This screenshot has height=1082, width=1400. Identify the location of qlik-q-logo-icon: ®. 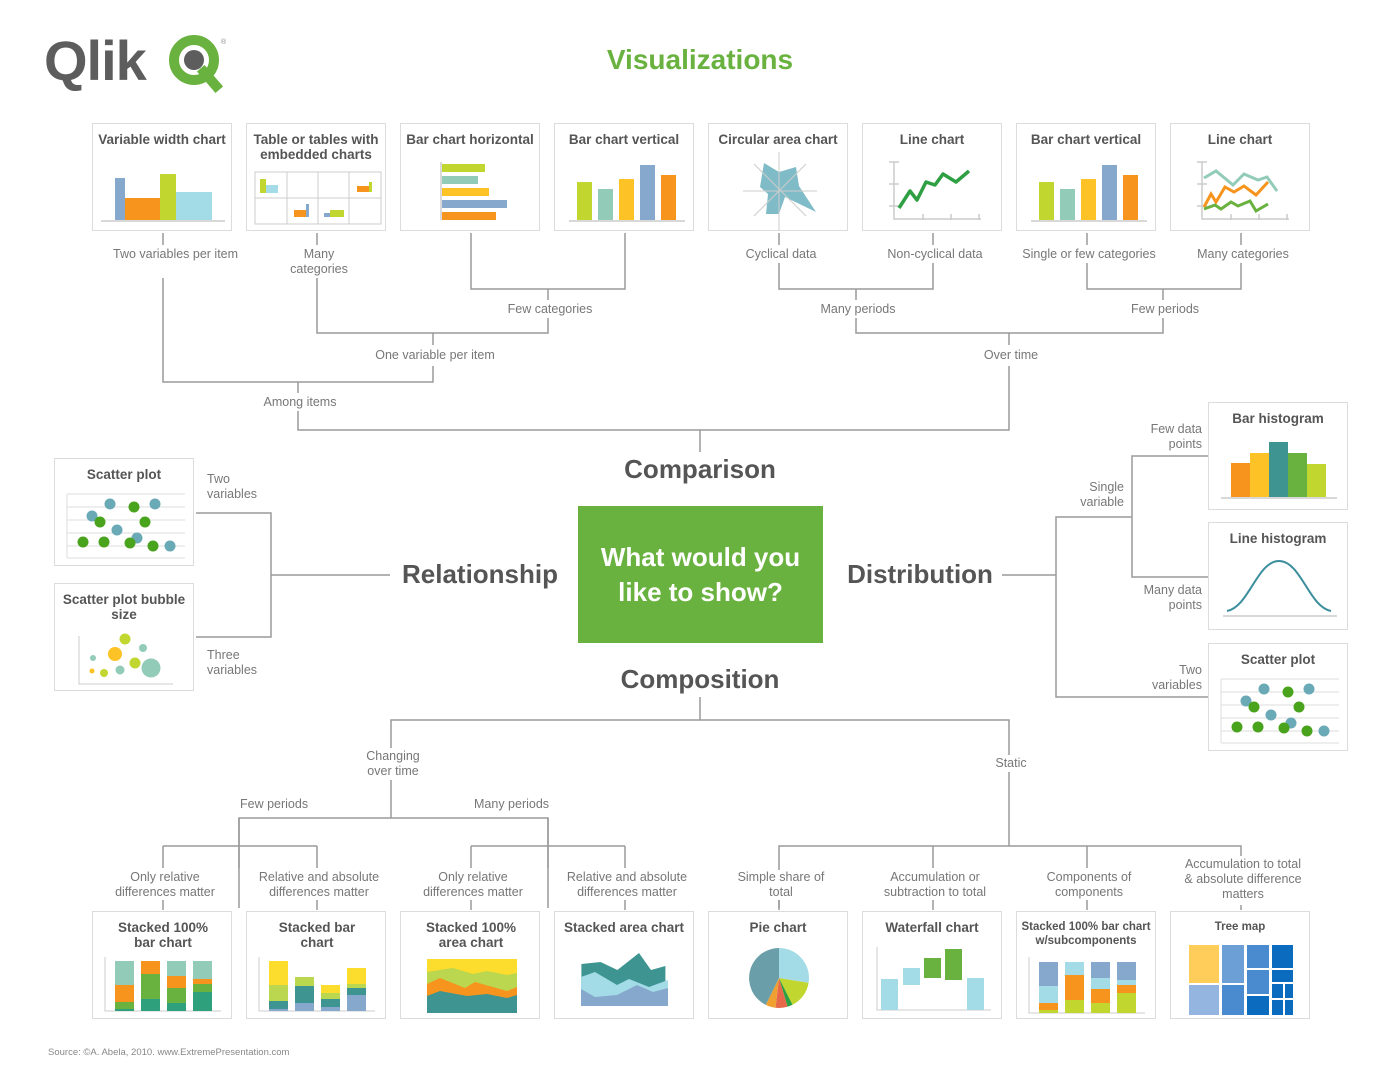
(198, 64).